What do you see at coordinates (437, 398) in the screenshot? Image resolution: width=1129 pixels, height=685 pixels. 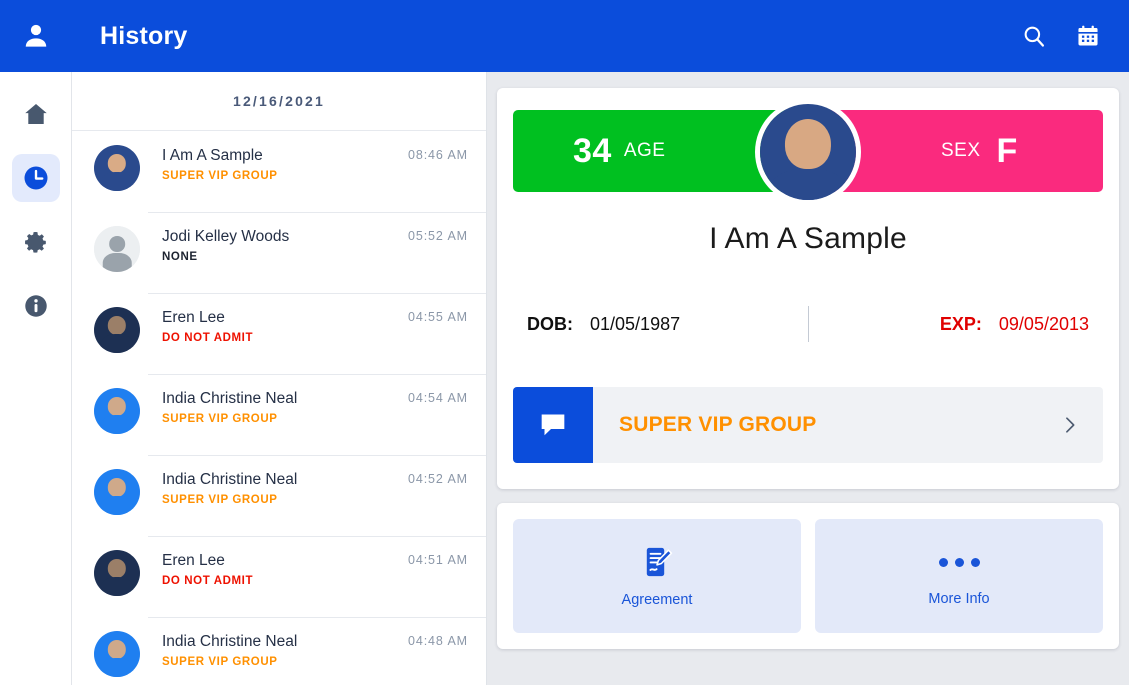 I see `row-time: 04:54 AM` at bounding box center [437, 398].